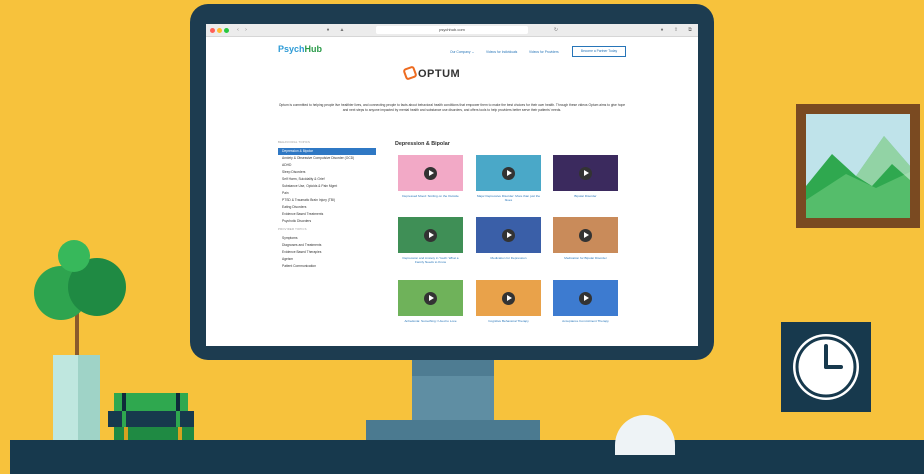 Image resolution: width=924 pixels, height=474 pixels. Describe the element at coordinates (89, 397) in the screenshot. I see `plant-pot-shade` at that location.